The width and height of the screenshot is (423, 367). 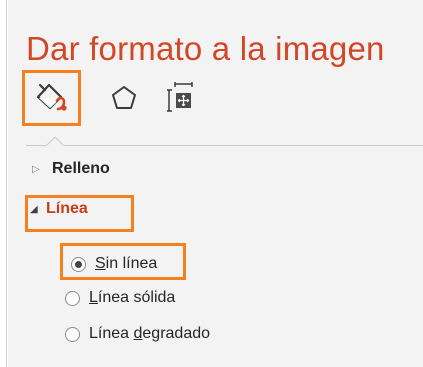 I want to click on radio-button-selected, so click(x=78, y=264).